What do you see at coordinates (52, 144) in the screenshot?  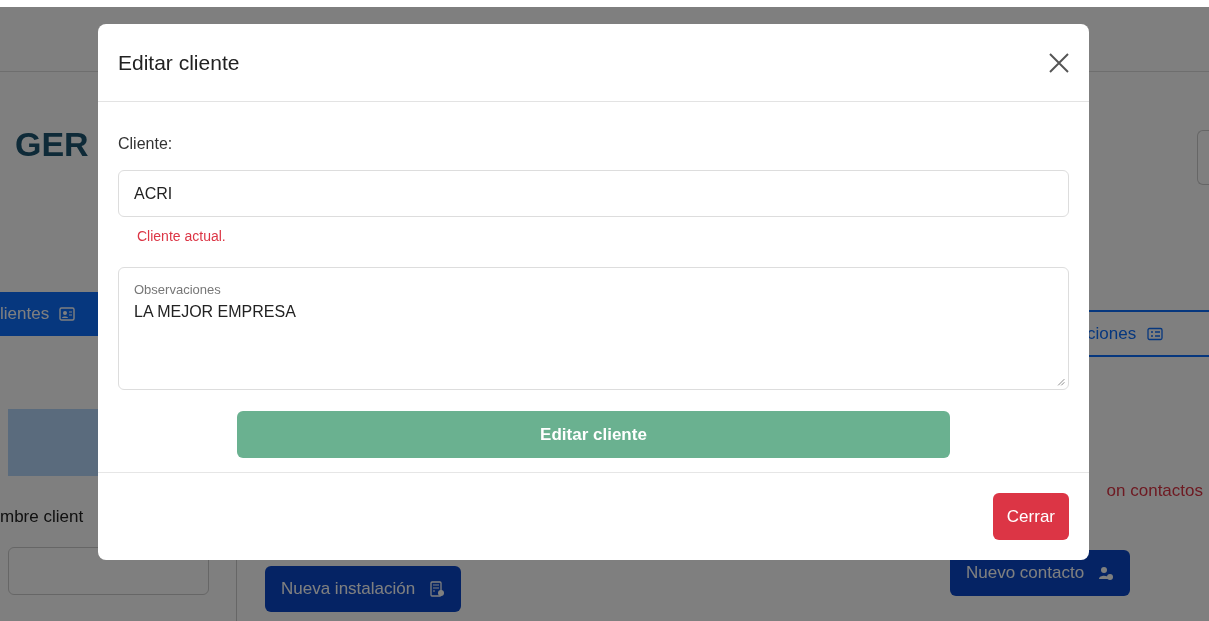 I see `page-title: GER` at bounding box center [52, 144].